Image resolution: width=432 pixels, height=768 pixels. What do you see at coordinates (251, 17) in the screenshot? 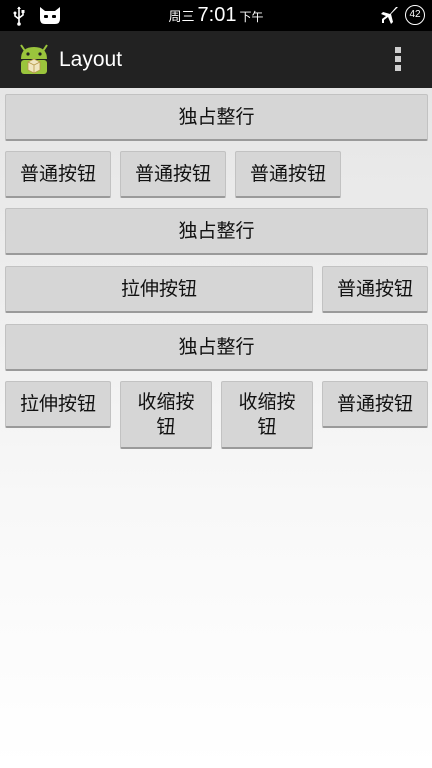
I see `status-ampm: 下午` at bounding box center [251, 17].